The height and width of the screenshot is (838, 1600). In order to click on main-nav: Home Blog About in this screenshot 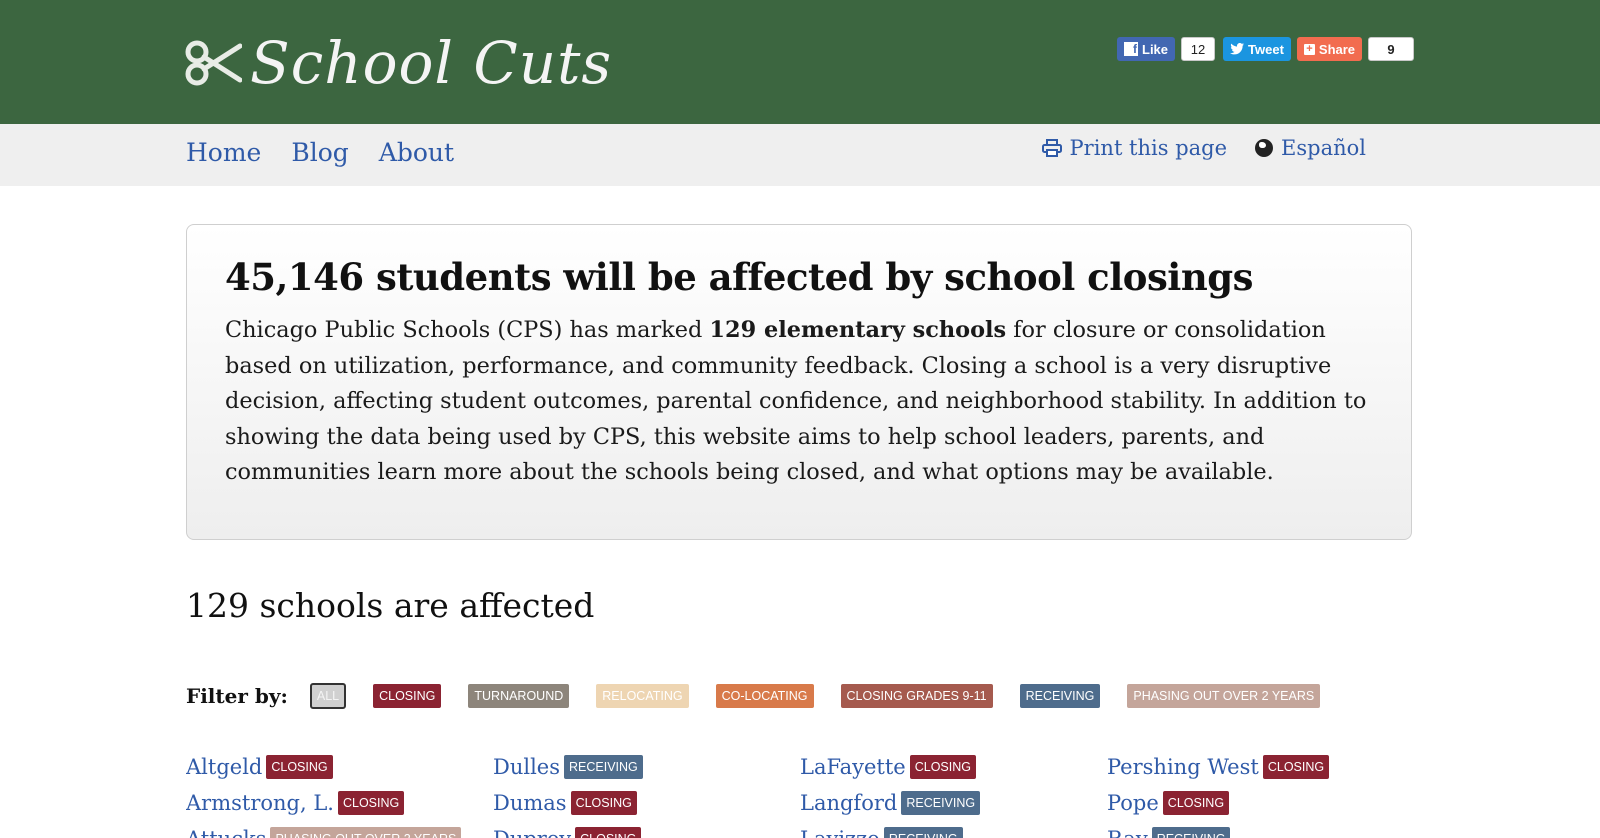, I will do `click(320, 152)`.